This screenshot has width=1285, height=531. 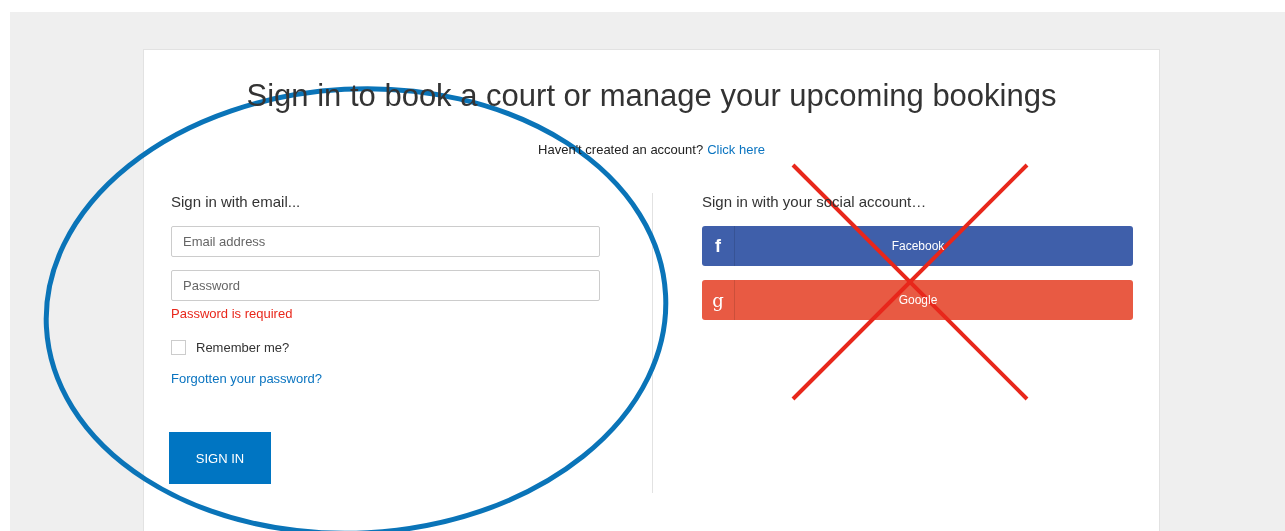 What do you see at coordinates (243, 347) in the screenshot?
I see `checkbox-label: Remember me?` at bounding box center [243, 347].